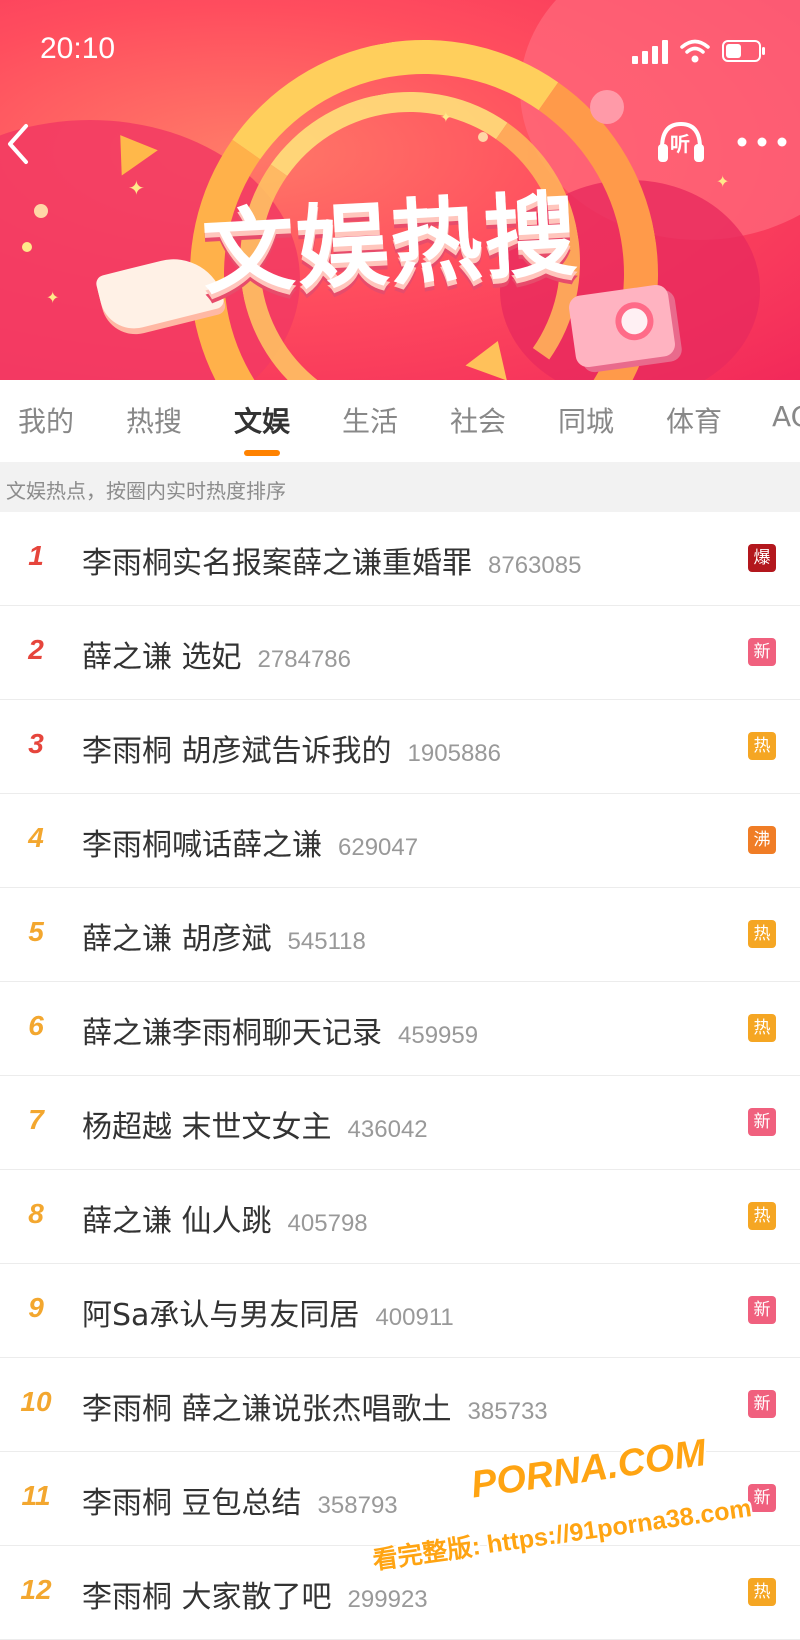 Image resolution: width=800 pixels, height=1640 pixels. I want to click on camera-illustration, so click(622, 326).